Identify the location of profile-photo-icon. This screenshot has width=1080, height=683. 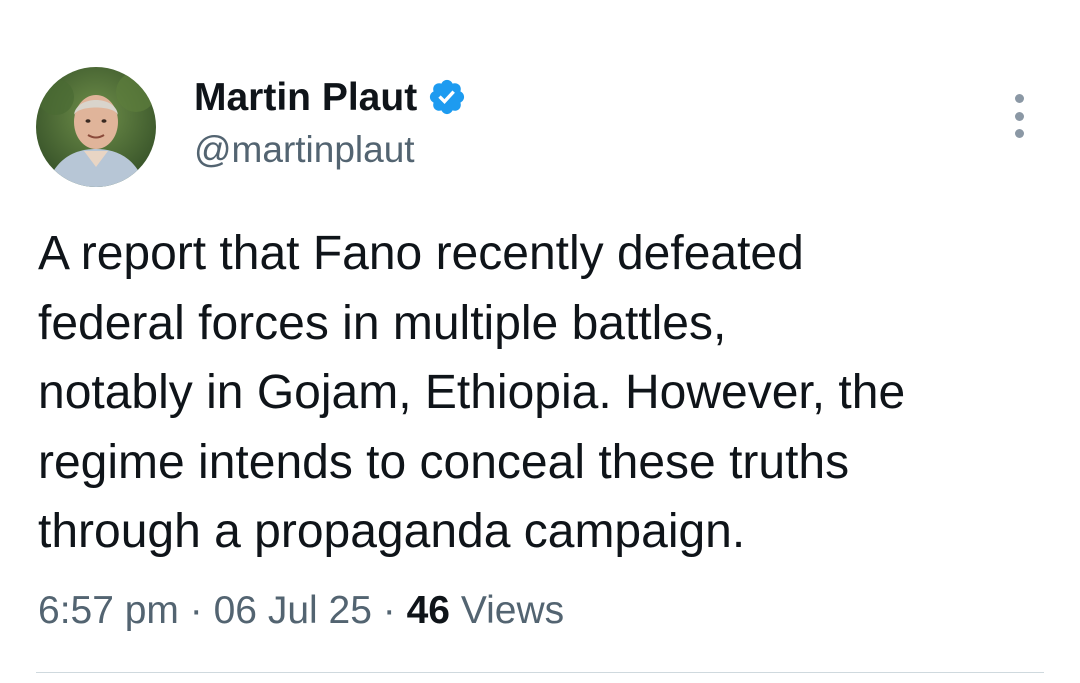
(96, 127).